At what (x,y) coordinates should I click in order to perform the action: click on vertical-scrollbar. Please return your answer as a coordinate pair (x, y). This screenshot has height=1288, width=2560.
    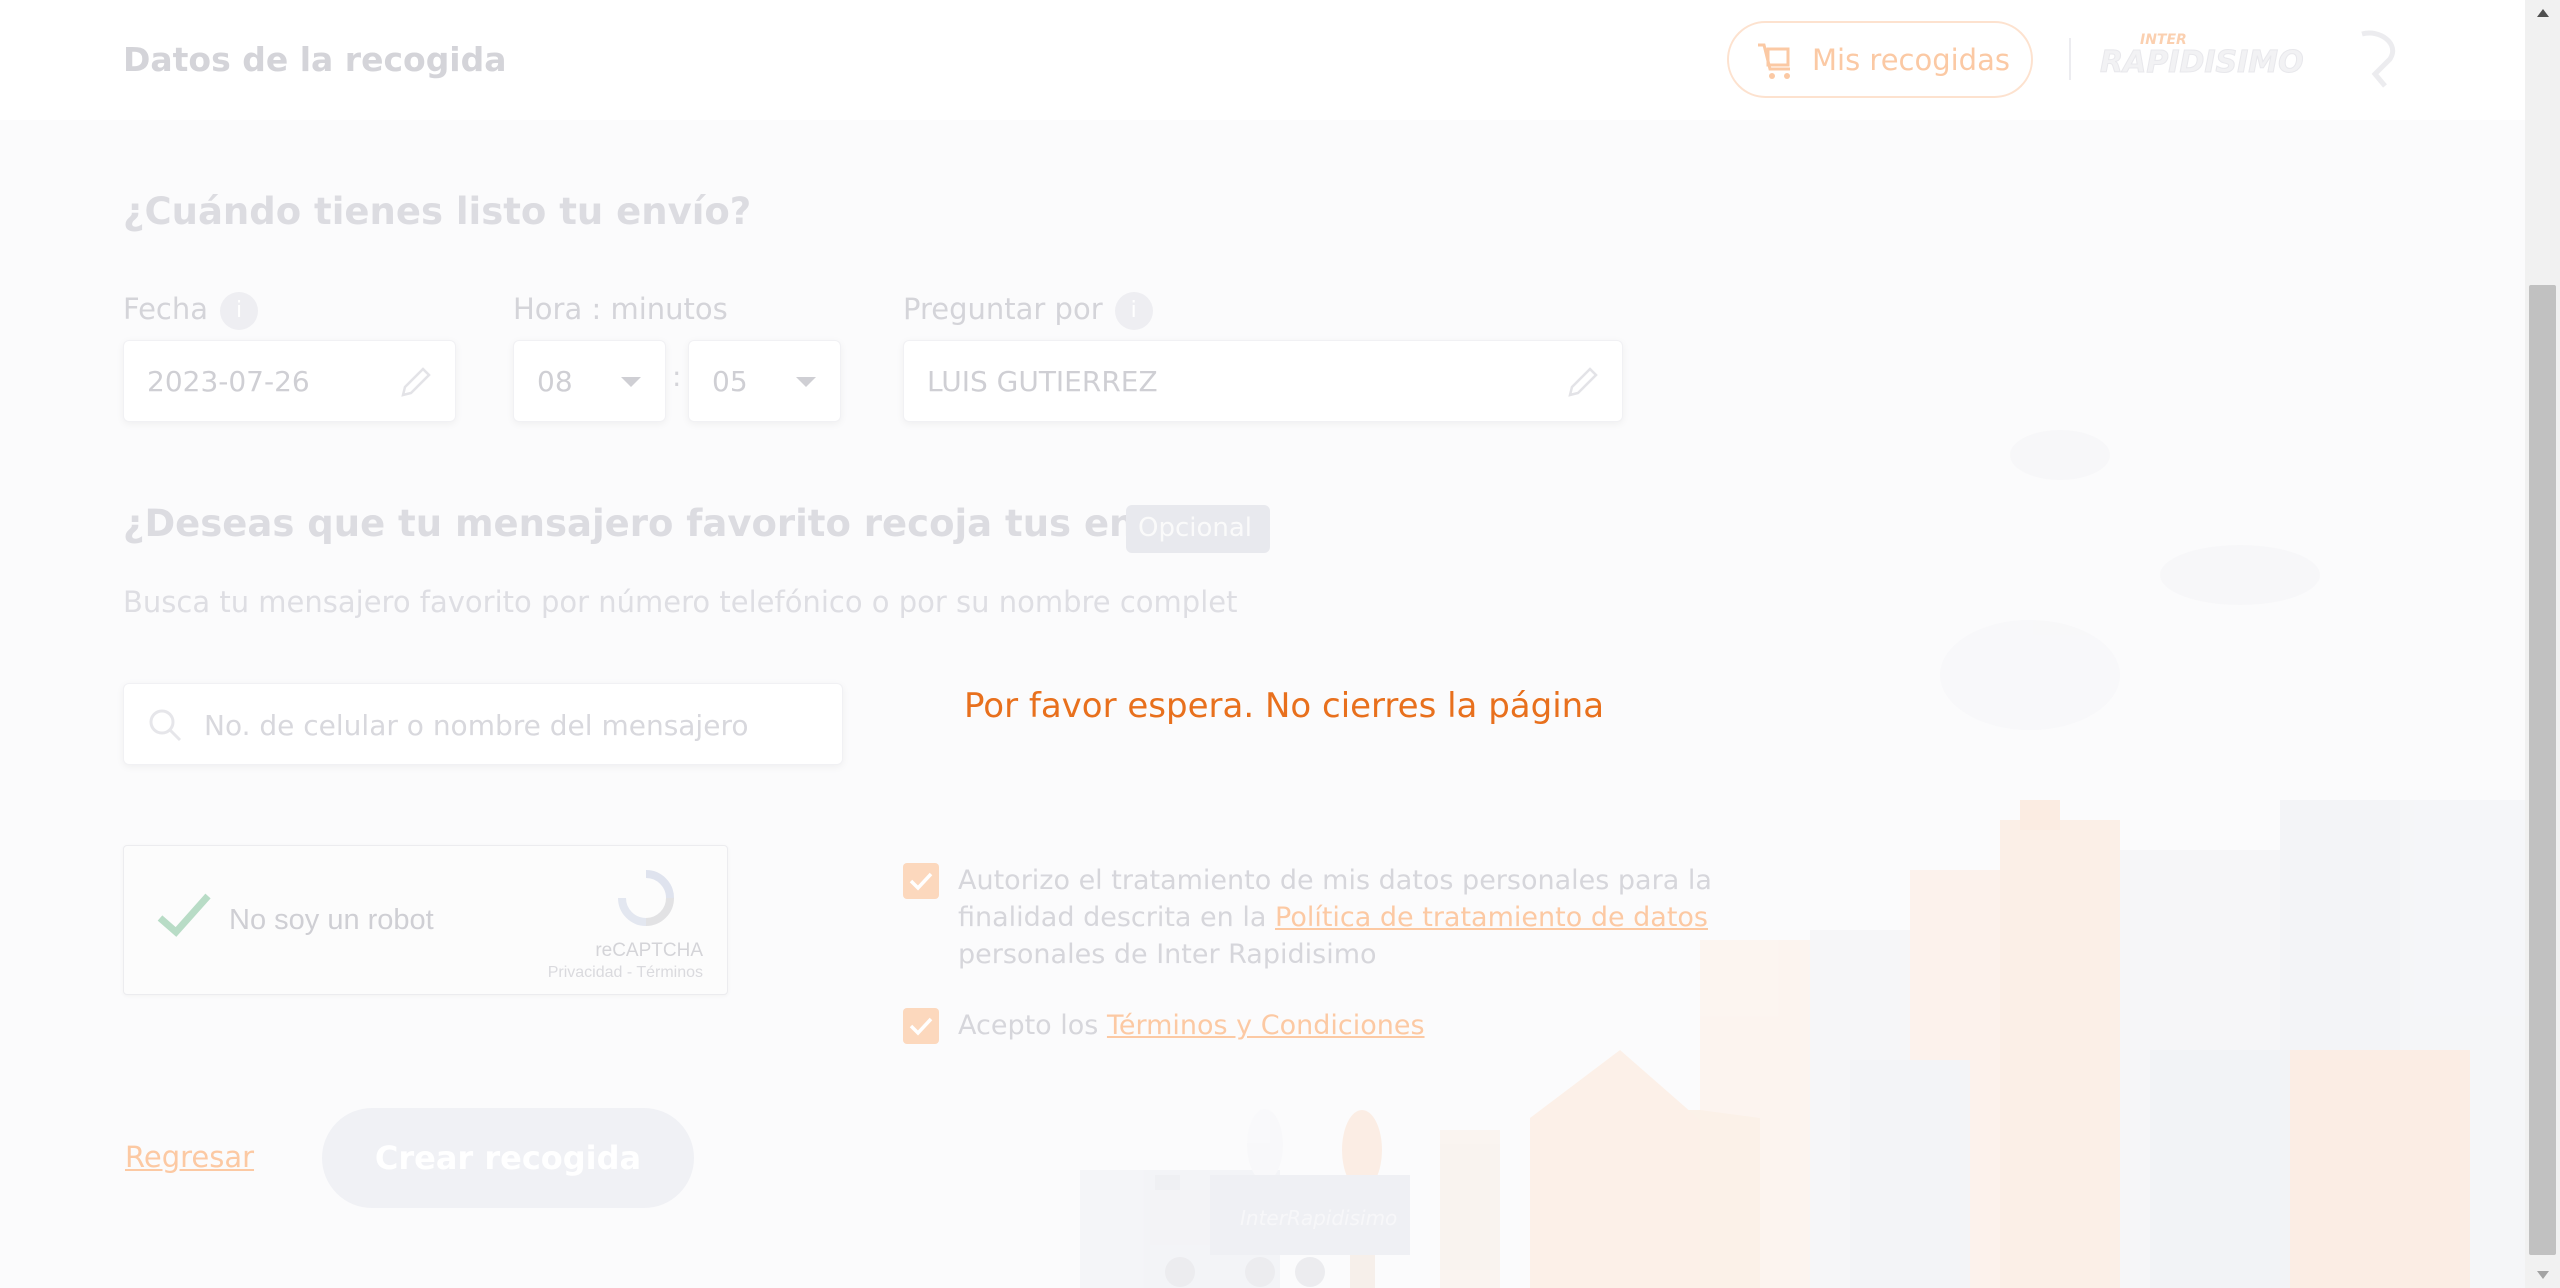
    Looking at the image, I should click on (2542, 644).